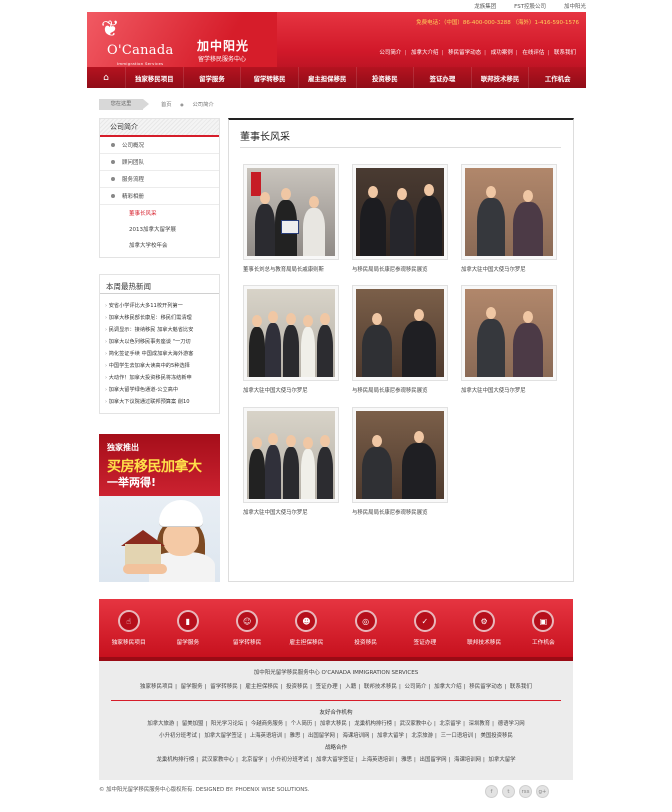 The image size is (672, 812). I want to click on partner-link: 三一口语培训, so click(457, 736).